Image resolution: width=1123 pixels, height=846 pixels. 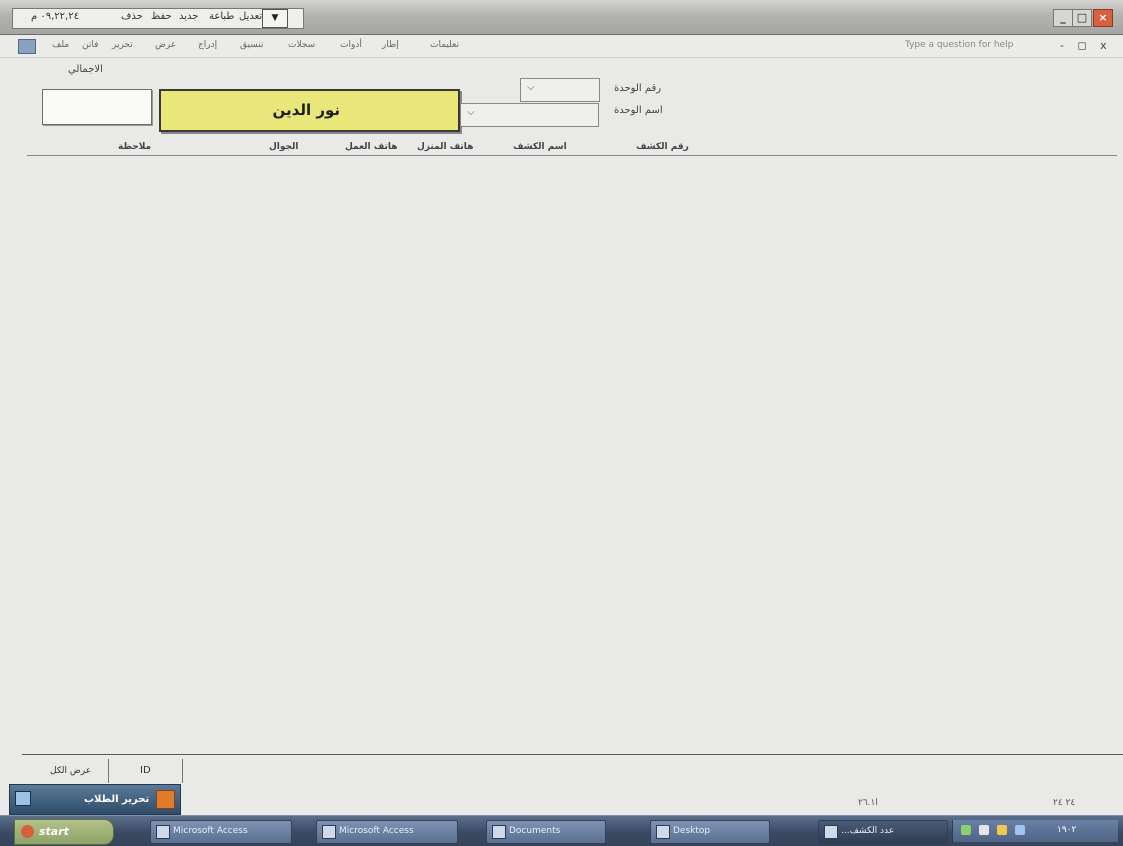 What do you see at coordinates (161, 16) in the screenshot?
I see `qat-item-save: حفظ` at bounding box center [161, 16].